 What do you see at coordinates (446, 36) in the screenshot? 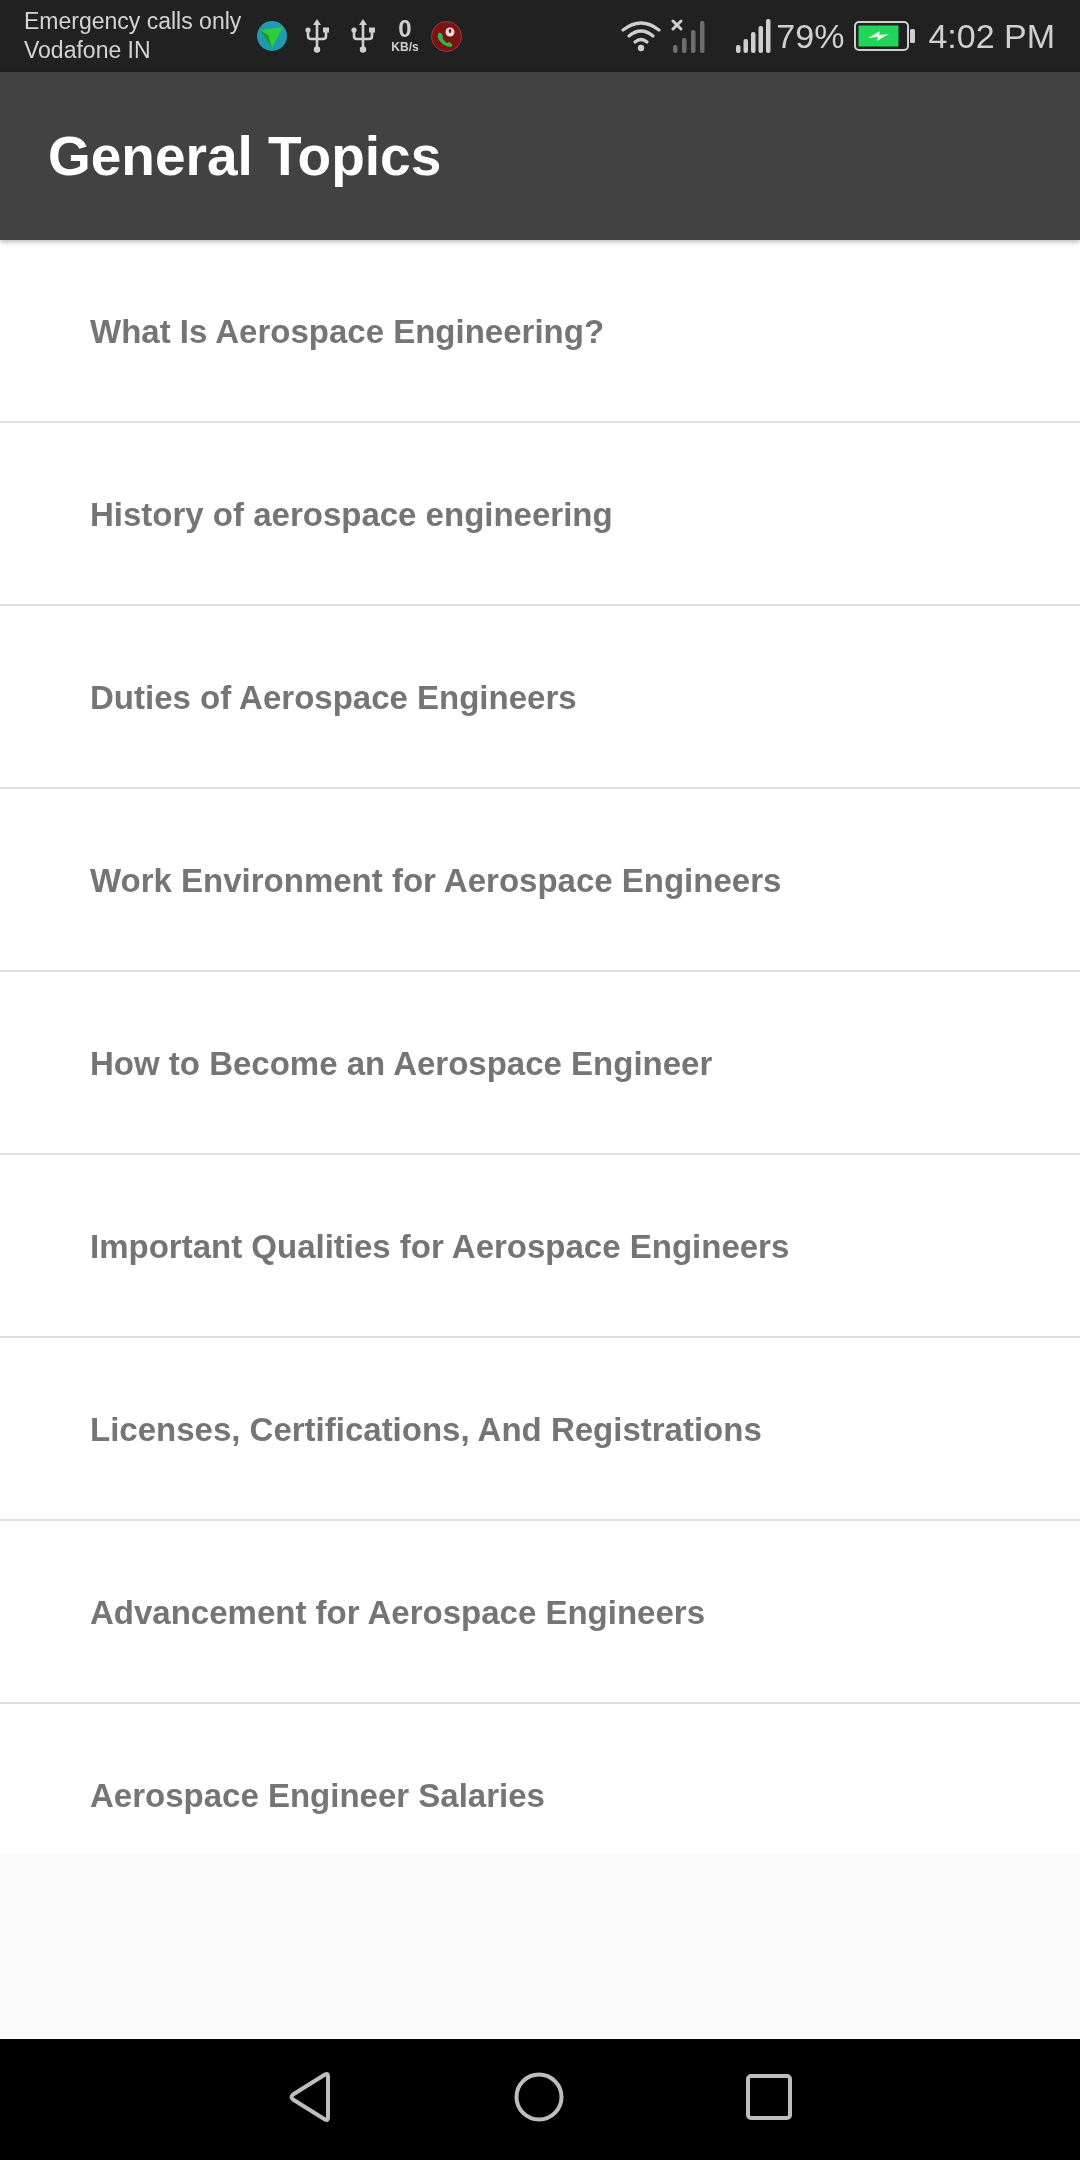
I see `phone-recorder-icon` at bounding box center [446, 36].